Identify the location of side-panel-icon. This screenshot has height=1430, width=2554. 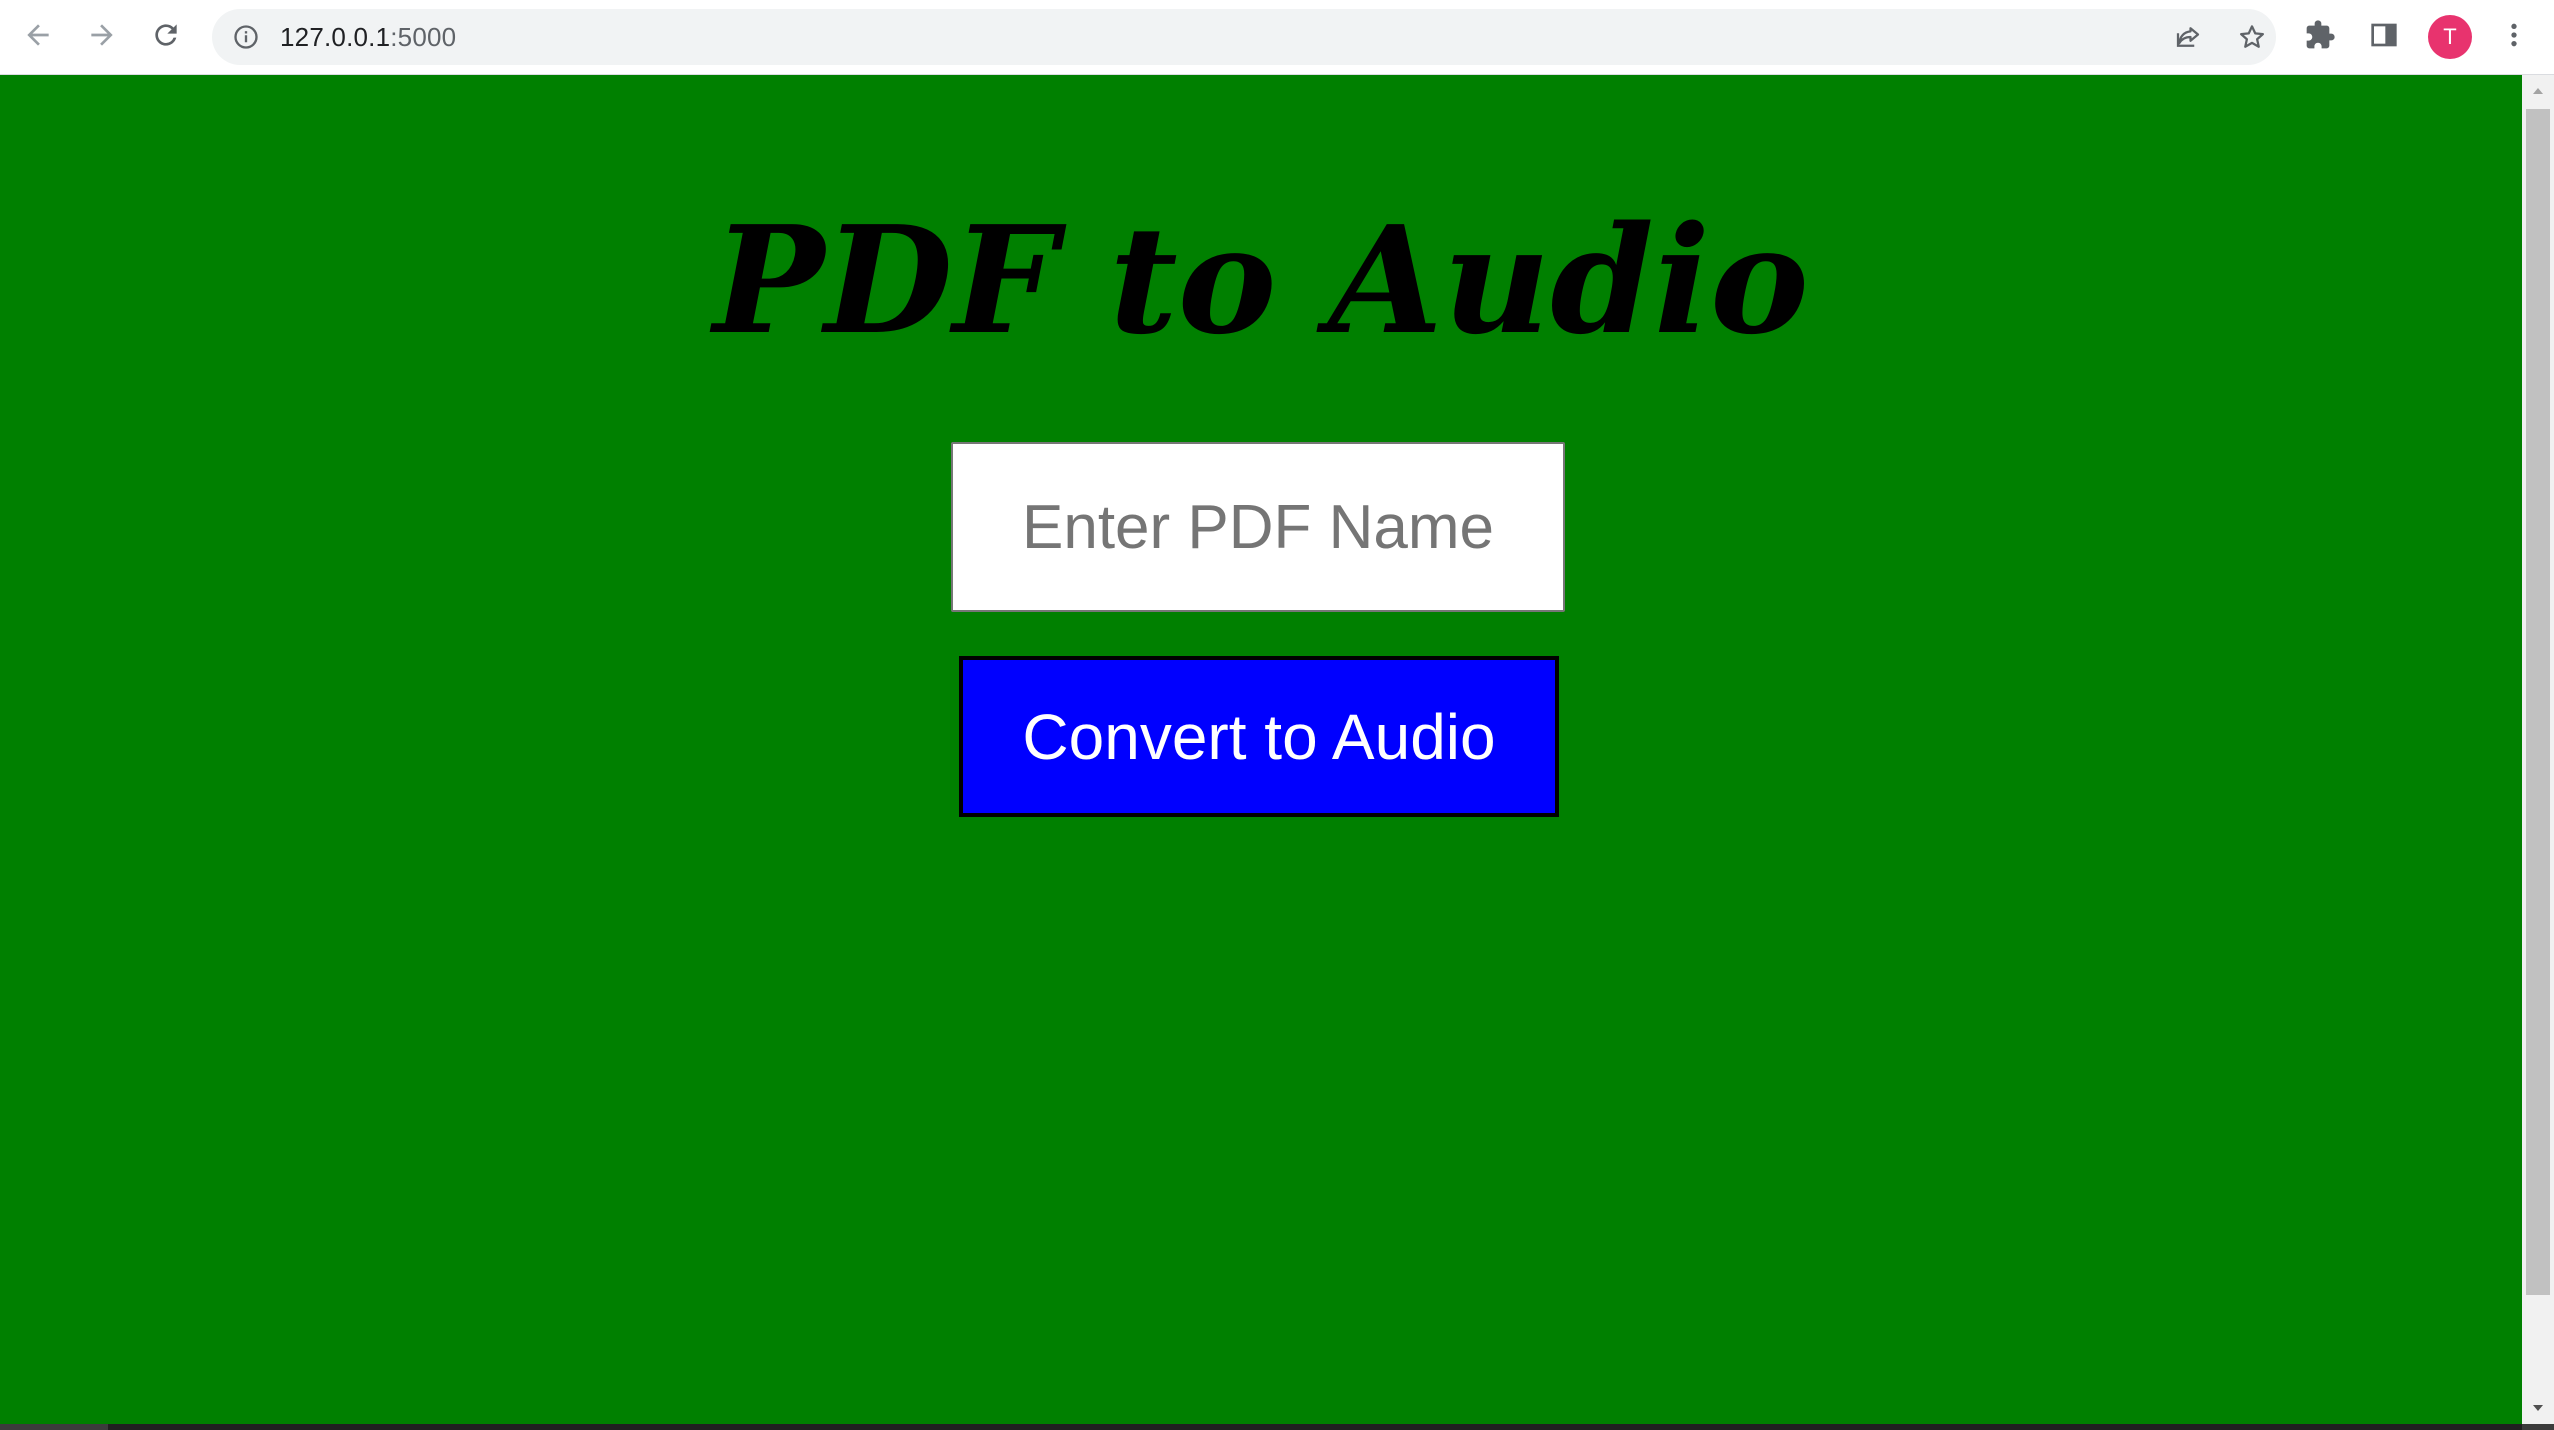
(2384, 37).